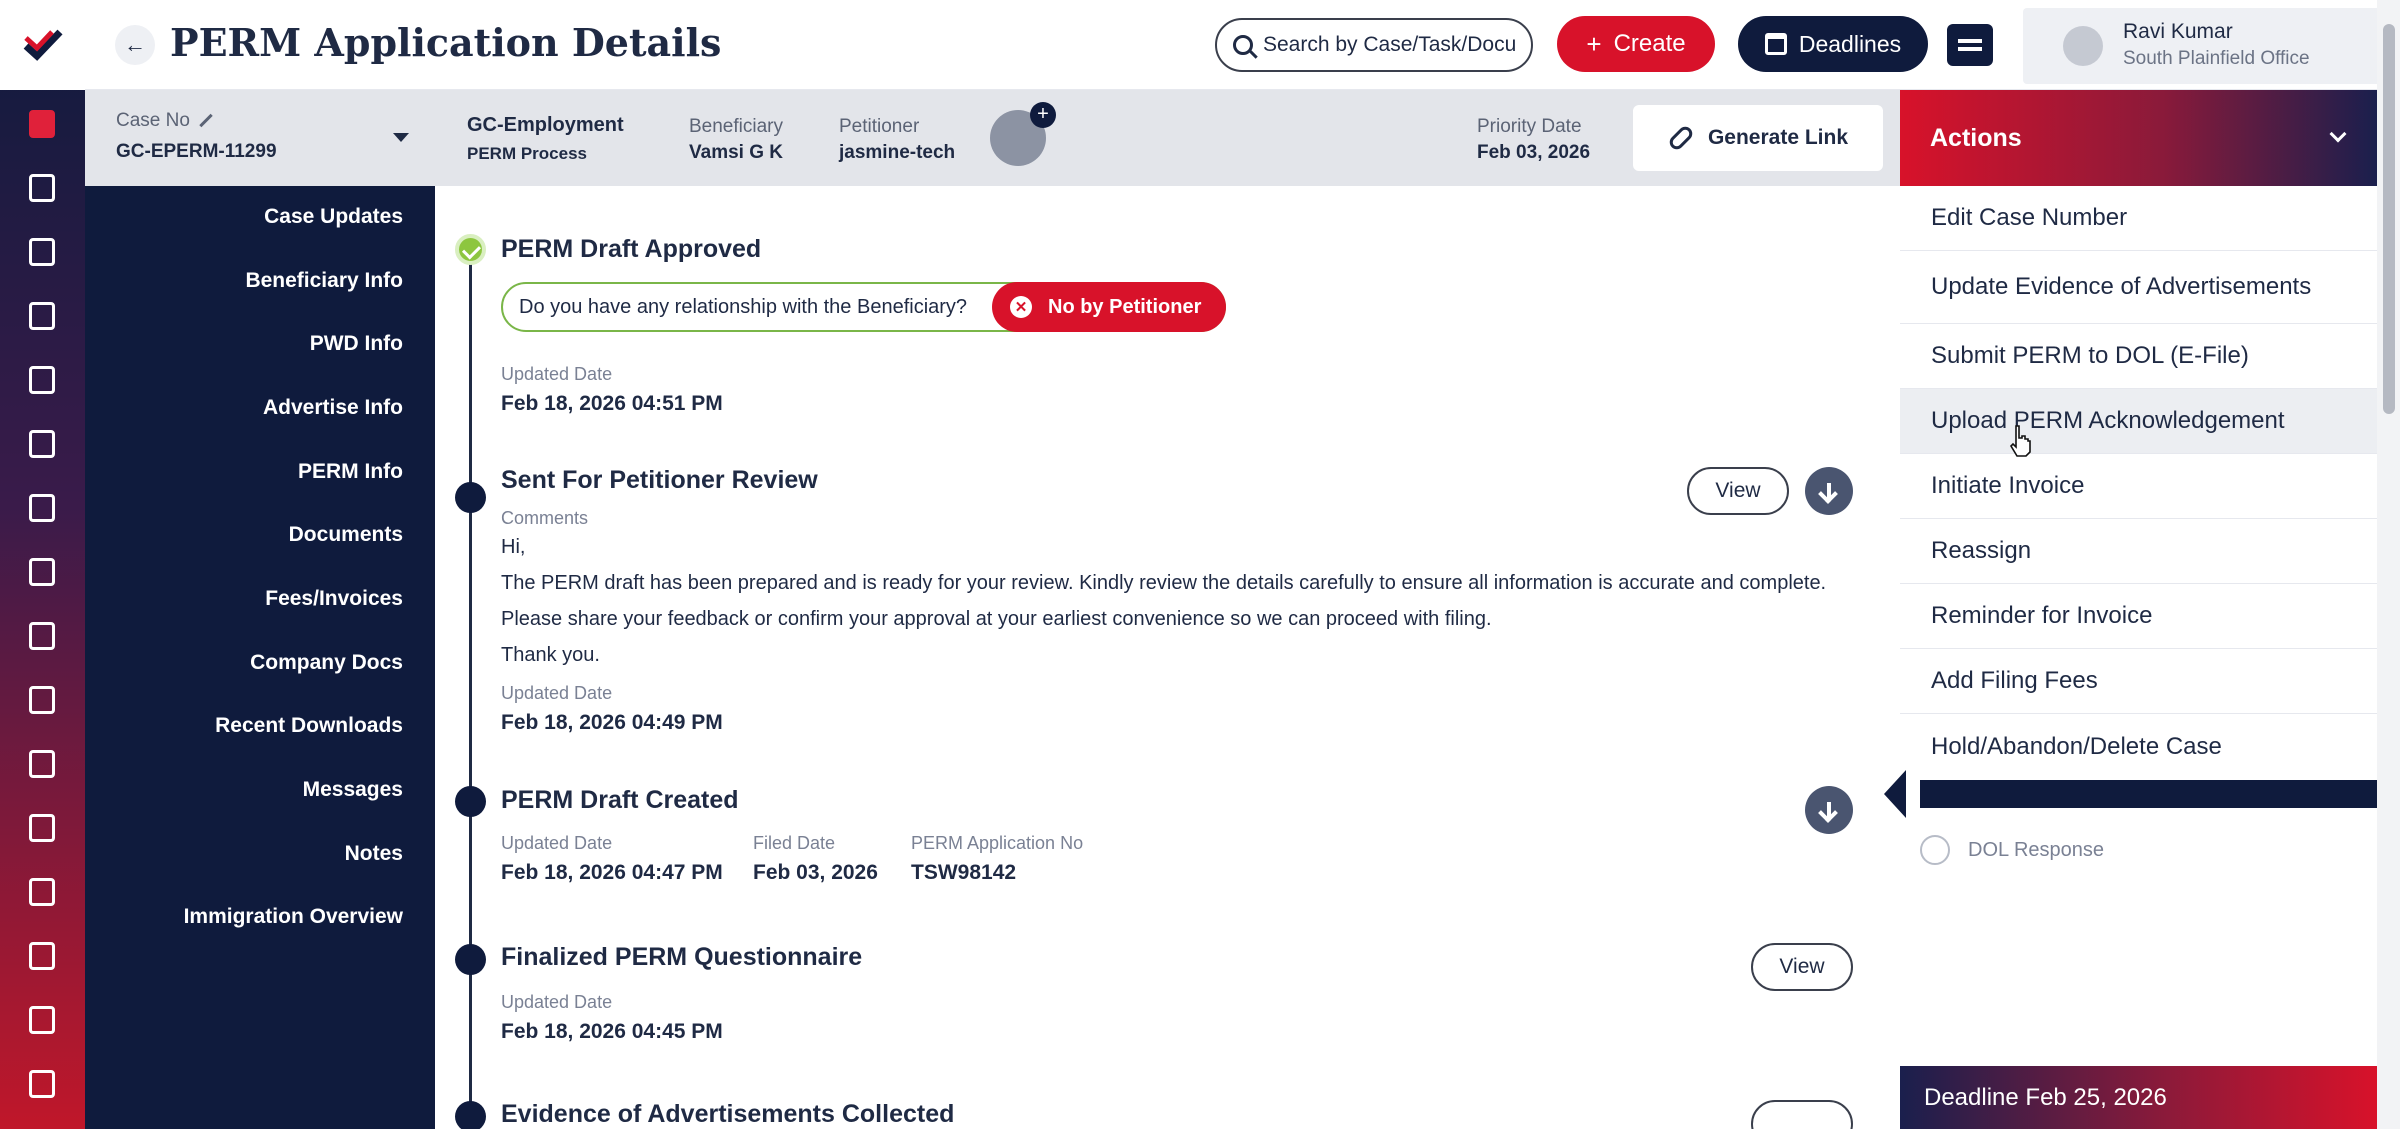 The image size is (2400, 1129). What do you see at coordinates (42, 700) in the screenshot?
I see `clipboard-icon` at bounding box center [42, 700].